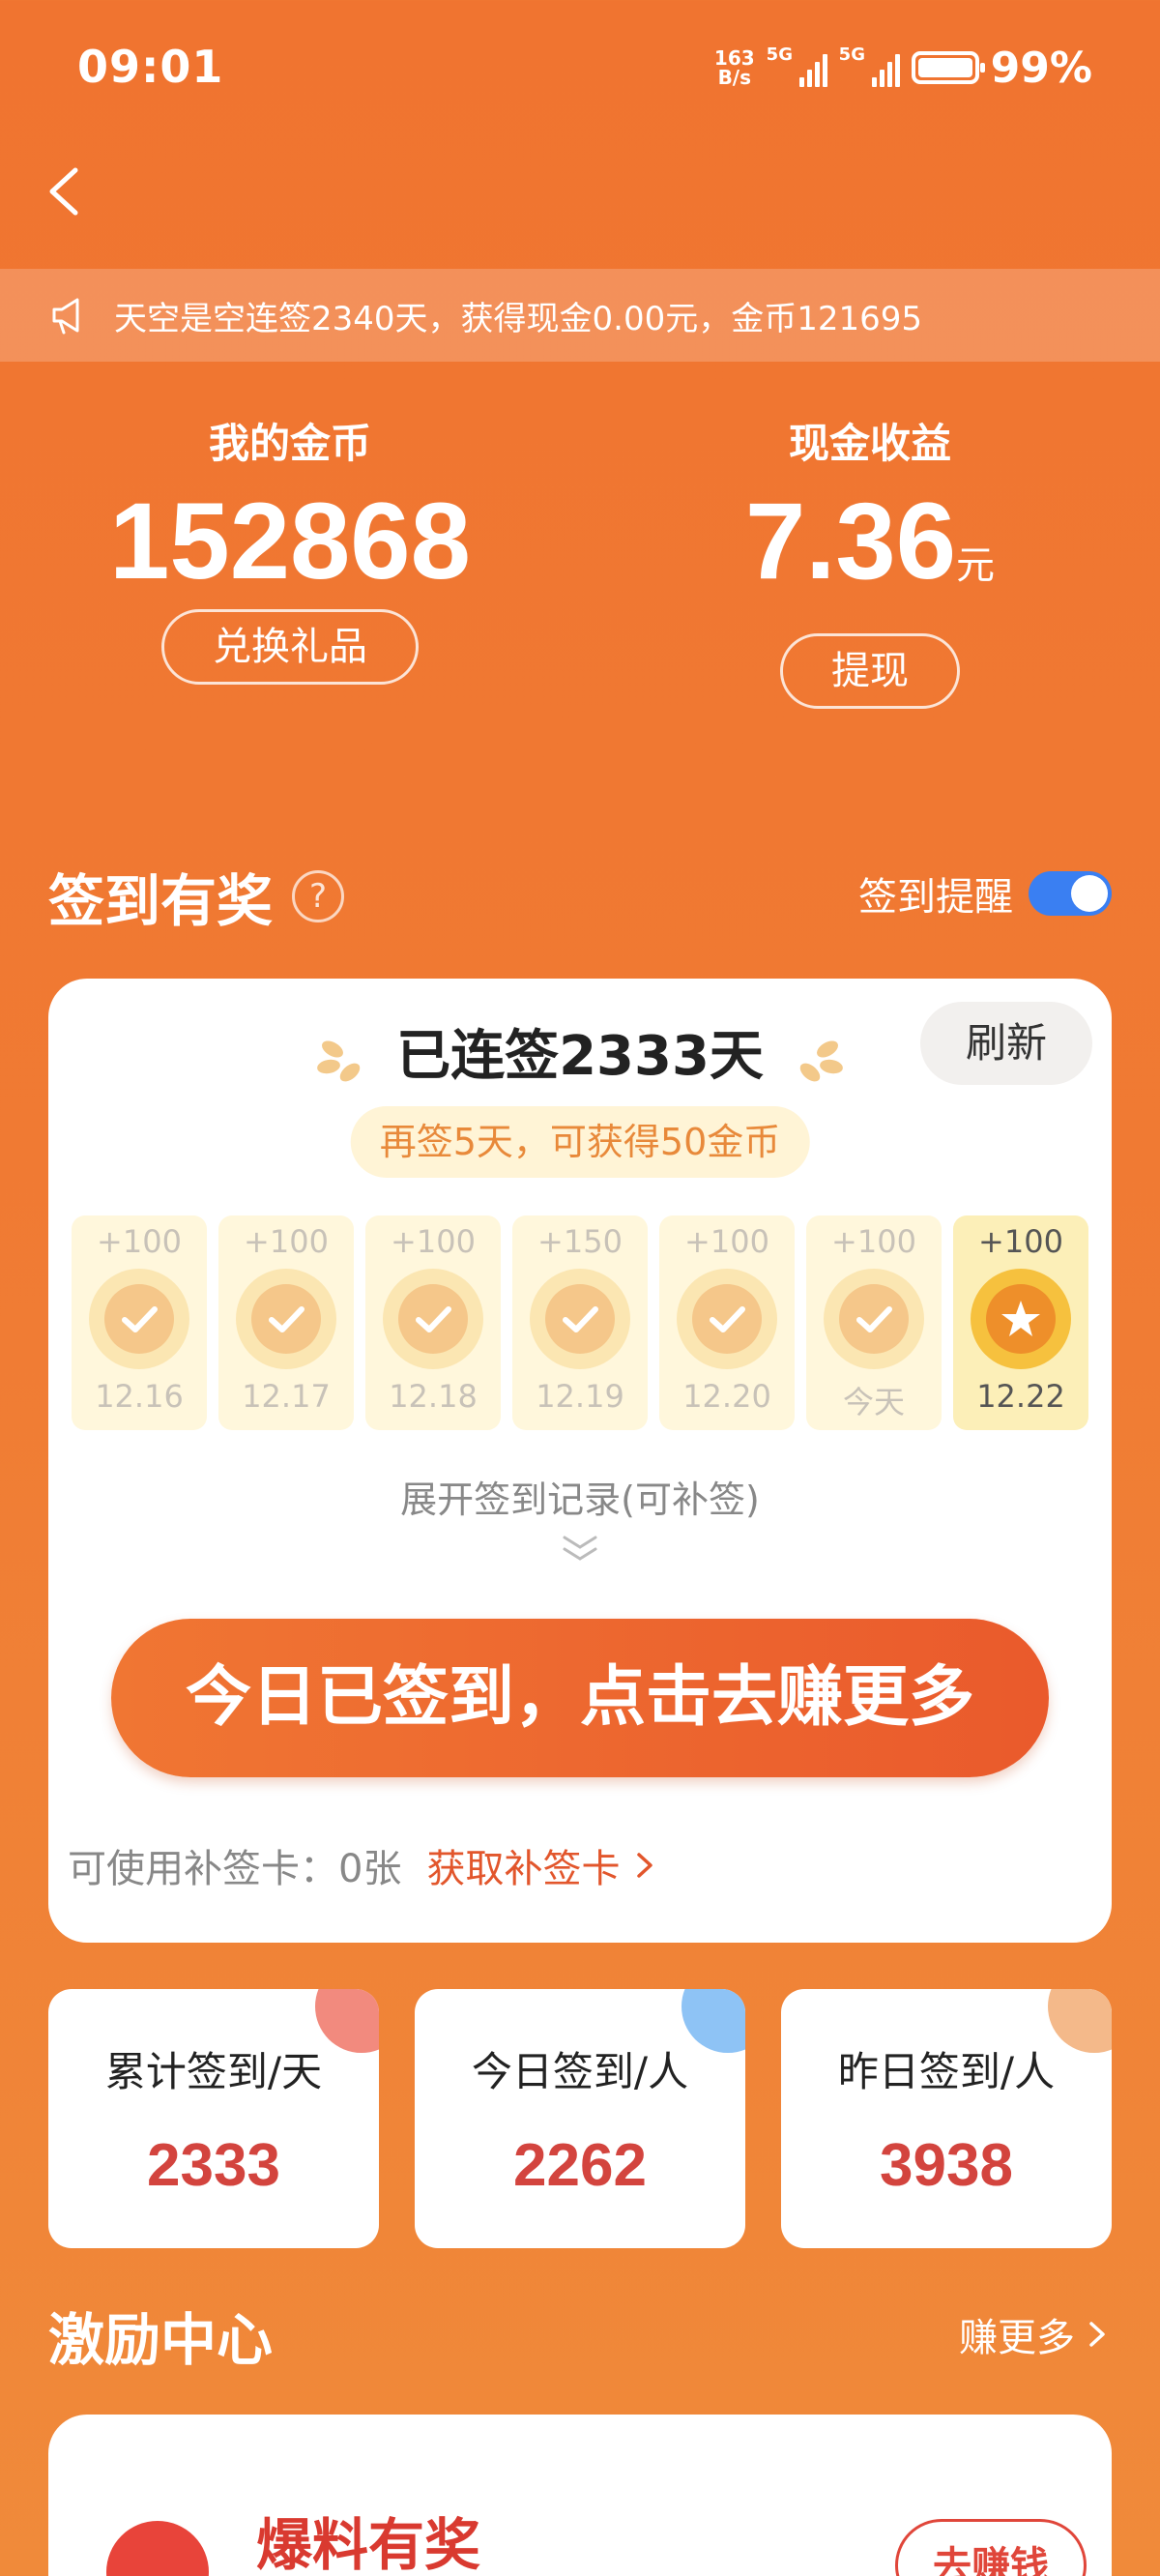  Describe the element at coordinates (580, 72) in the screenshot. I see `status-bar: 09:01 163 B/s 5G 5G 99%` at that location.